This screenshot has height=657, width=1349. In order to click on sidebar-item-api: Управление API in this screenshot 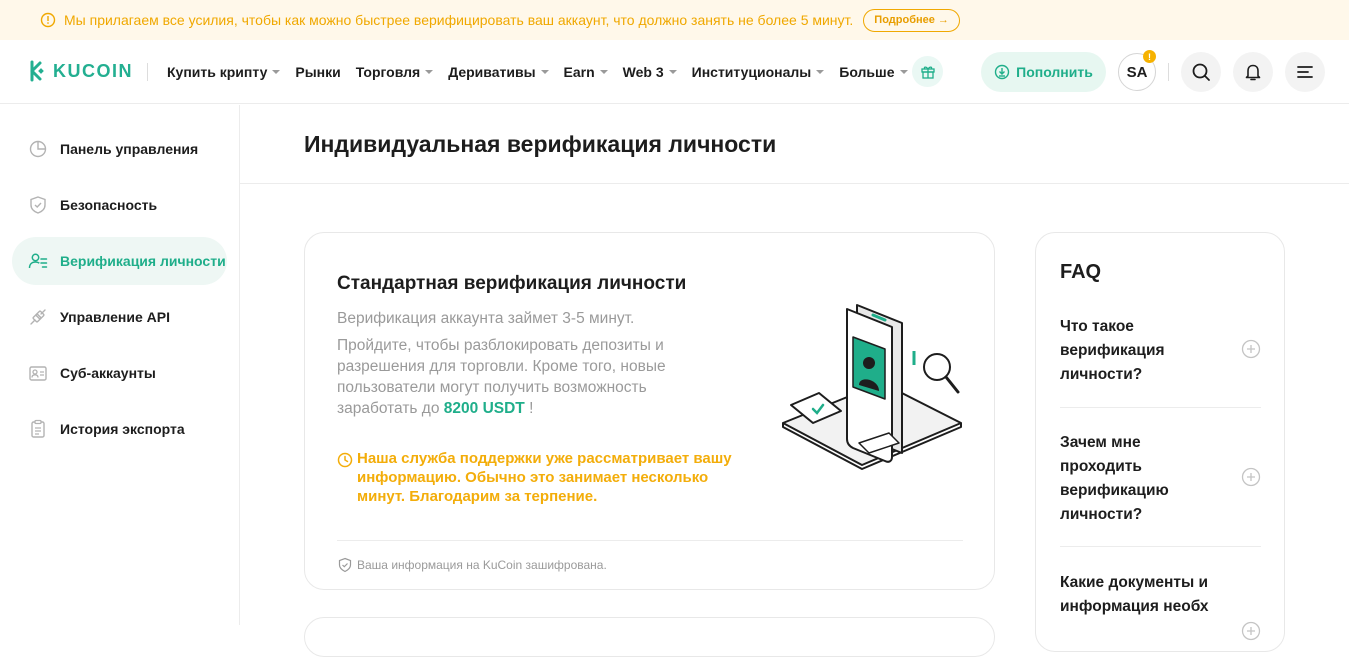, I will do `click(119, 317)`.